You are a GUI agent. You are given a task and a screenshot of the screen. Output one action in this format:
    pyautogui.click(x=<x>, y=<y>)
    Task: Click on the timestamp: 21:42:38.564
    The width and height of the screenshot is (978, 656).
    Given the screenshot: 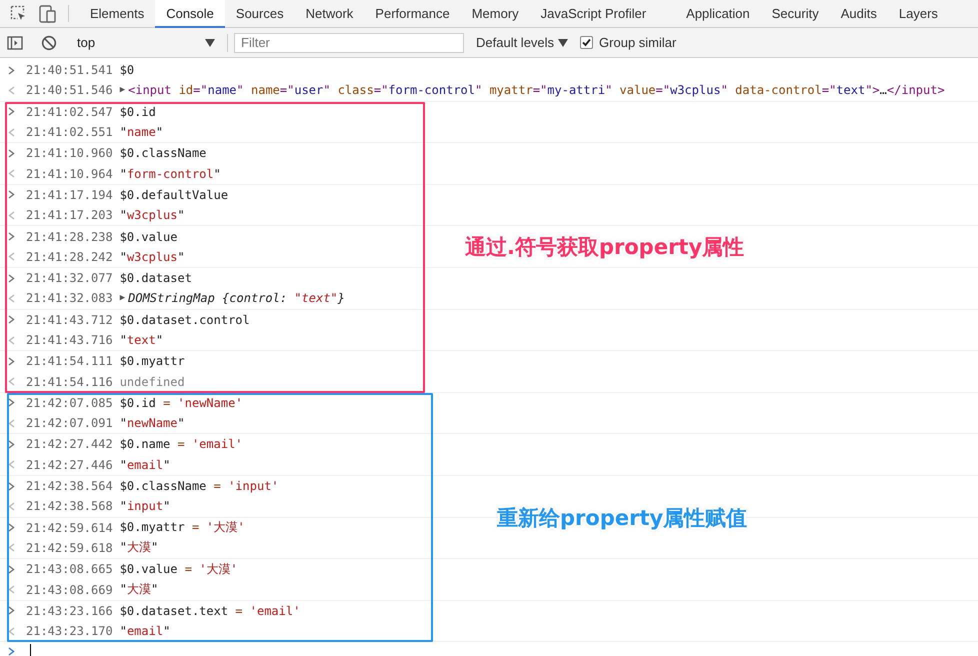 What is the action you would take?
    pyautogui.click(x=69, y=486)
    